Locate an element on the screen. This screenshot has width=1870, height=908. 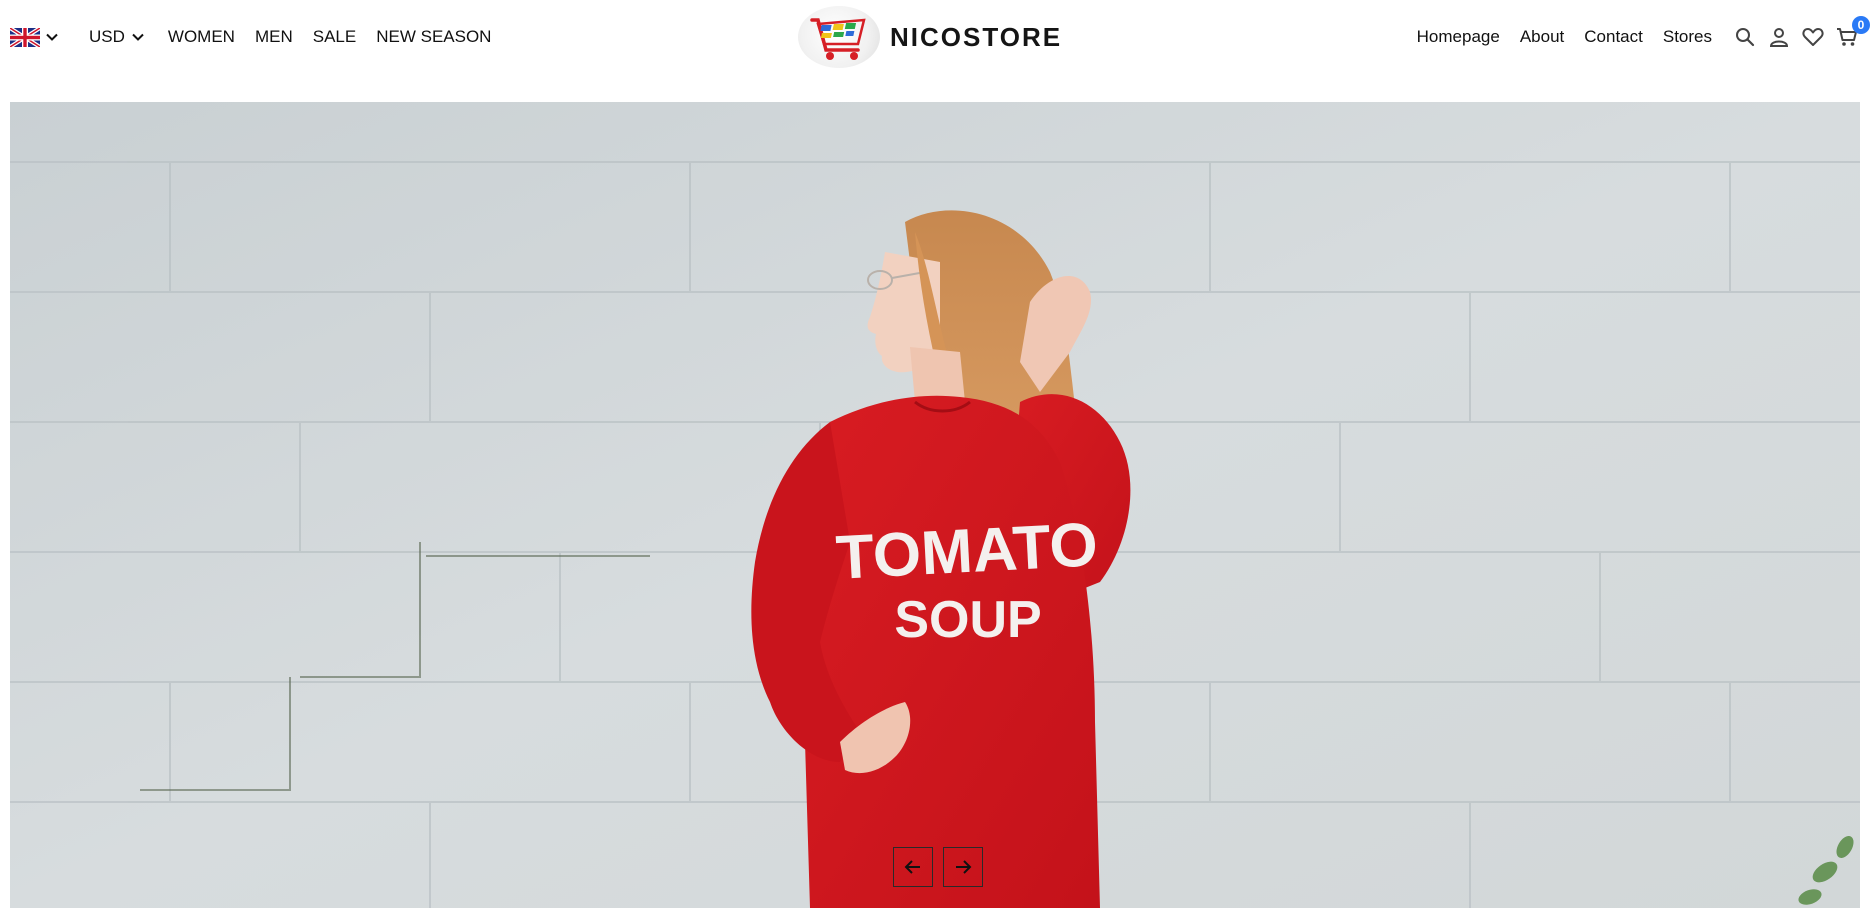
nav-right-group: Homepage About Contact Stores 0 is located at coordinates (1643, 34).